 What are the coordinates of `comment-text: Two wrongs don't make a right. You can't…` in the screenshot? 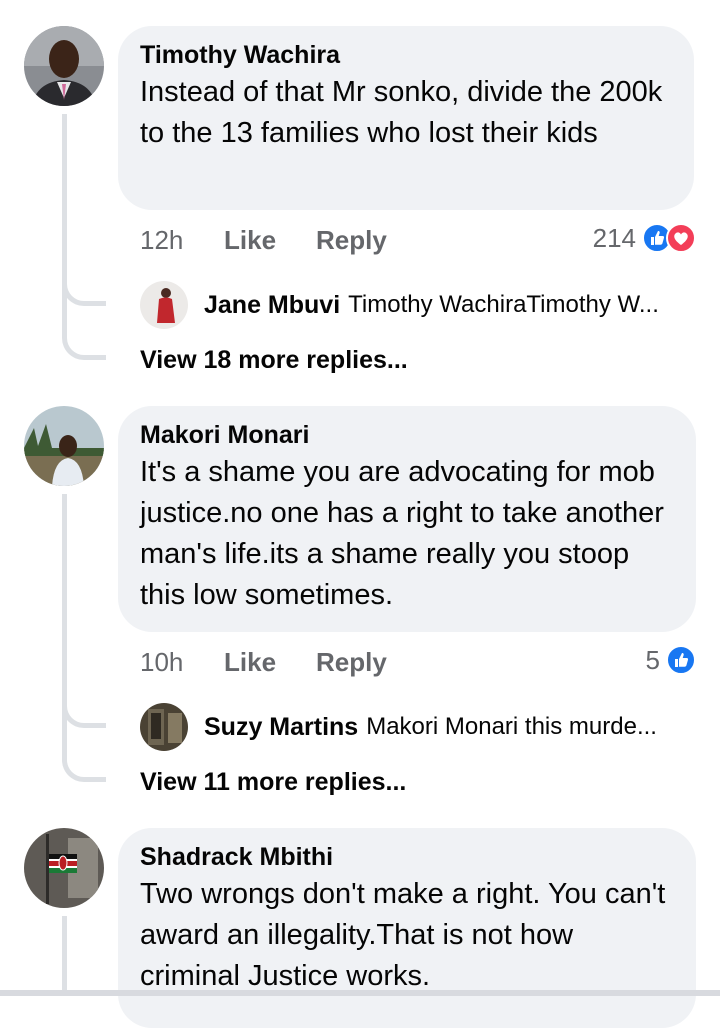 It's located at (403, 935).